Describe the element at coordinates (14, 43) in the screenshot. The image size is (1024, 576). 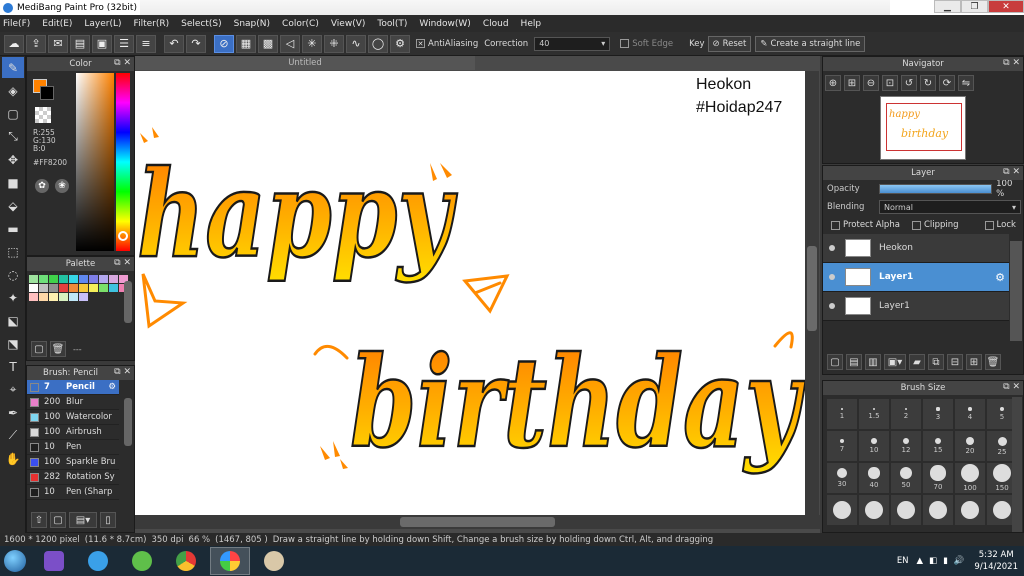
I see `cloud-icon: ☁` at that location.